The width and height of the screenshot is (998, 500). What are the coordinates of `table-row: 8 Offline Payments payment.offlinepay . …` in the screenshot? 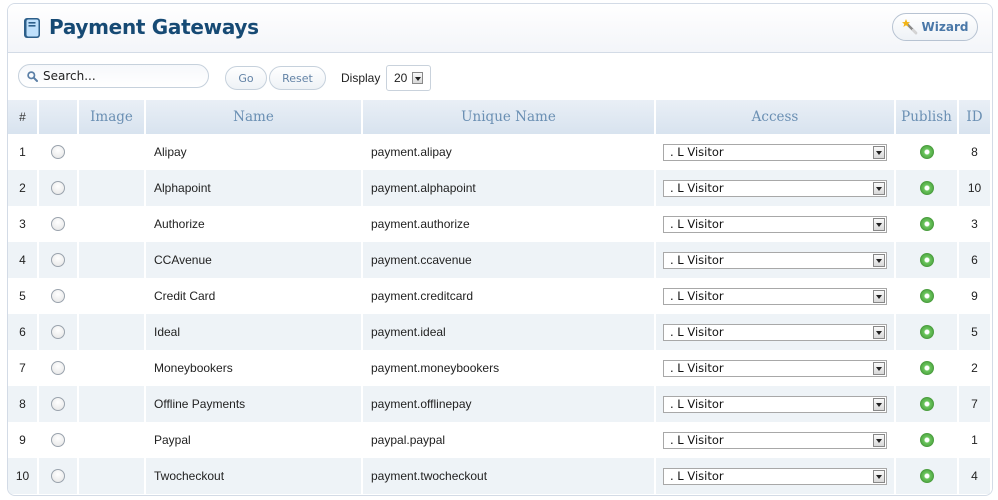 It's located at (500, 404).